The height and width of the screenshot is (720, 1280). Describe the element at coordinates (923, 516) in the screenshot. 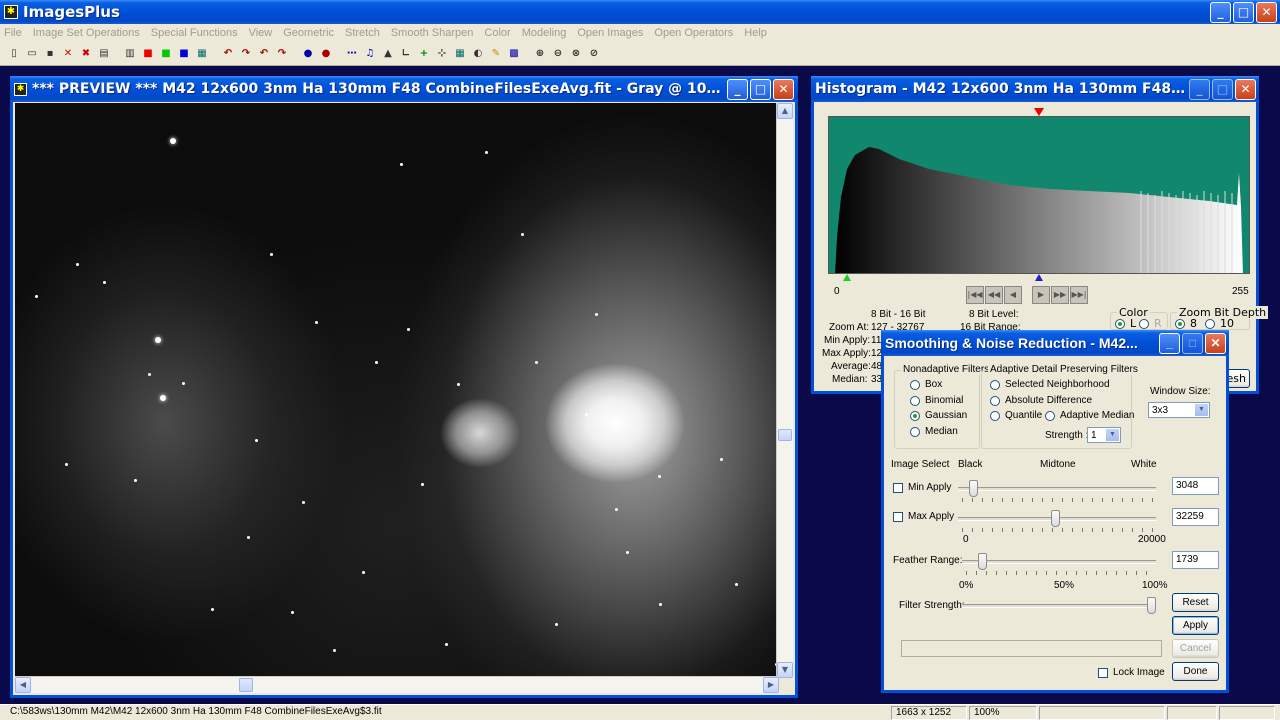

I see `max-apply-checkbox: Max Apply` at that location.